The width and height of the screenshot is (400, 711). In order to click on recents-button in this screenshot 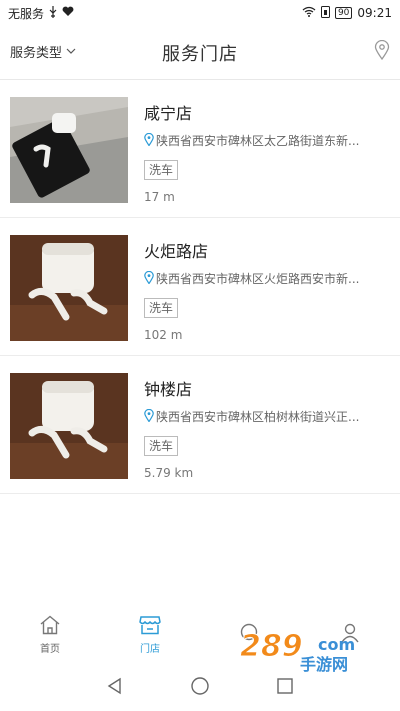, I will do `click(285, 688)`.